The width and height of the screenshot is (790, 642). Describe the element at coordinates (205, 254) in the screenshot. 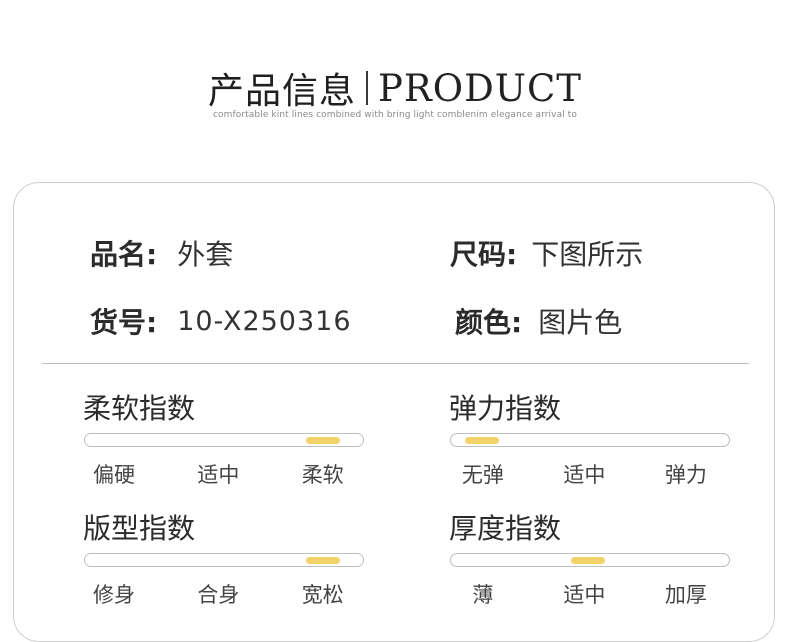

I see `info-value: 外套` at that location.